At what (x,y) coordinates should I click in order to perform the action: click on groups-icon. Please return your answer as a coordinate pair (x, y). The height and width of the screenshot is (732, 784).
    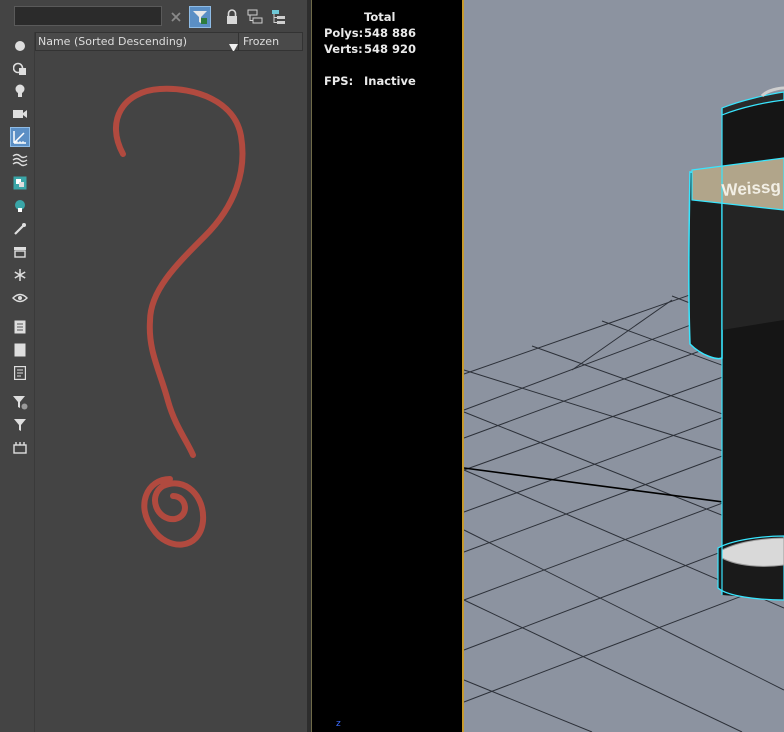
    Looking at the image, I should click on (20, 183).